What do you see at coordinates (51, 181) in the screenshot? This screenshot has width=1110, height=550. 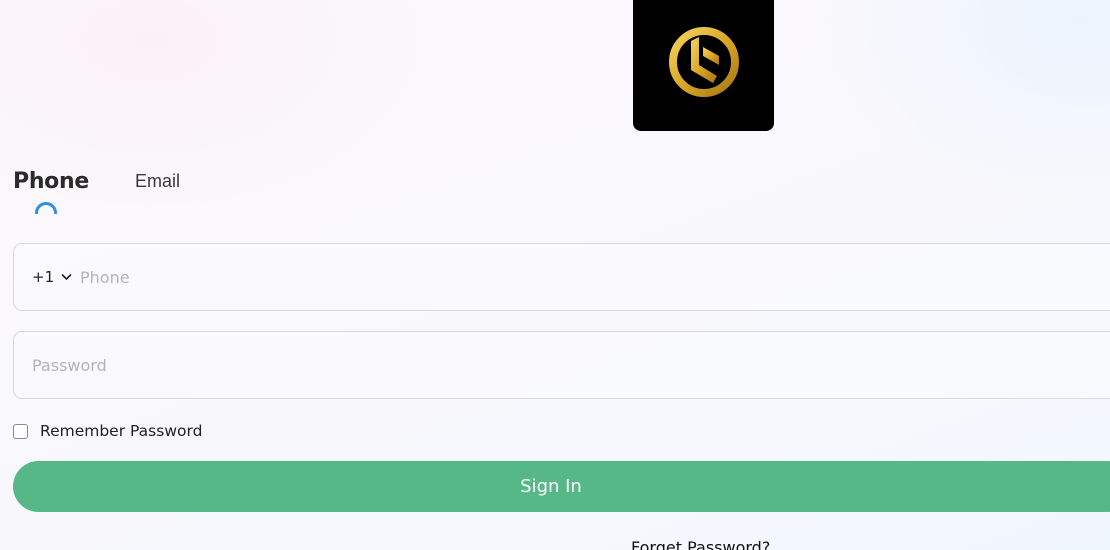 I see `tab-phone-label: Phone` at bounding box center [51, 181].